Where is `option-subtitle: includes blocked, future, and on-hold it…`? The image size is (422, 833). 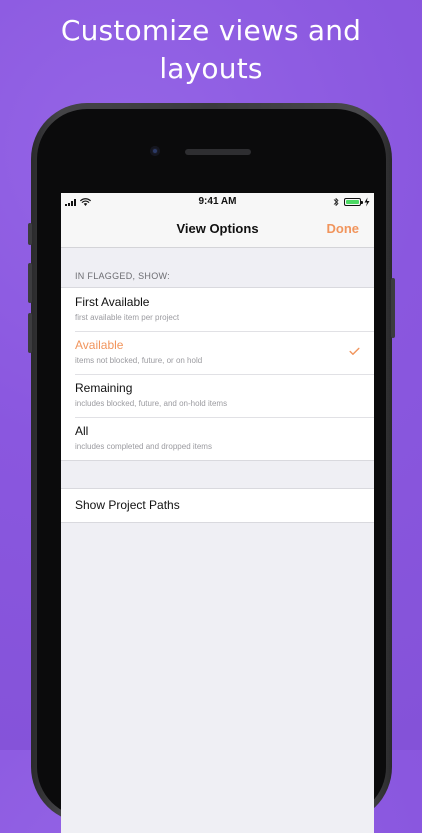
option-subtitle: includes blocked, future, and on-hold it… is located at coordinates (151, 403).